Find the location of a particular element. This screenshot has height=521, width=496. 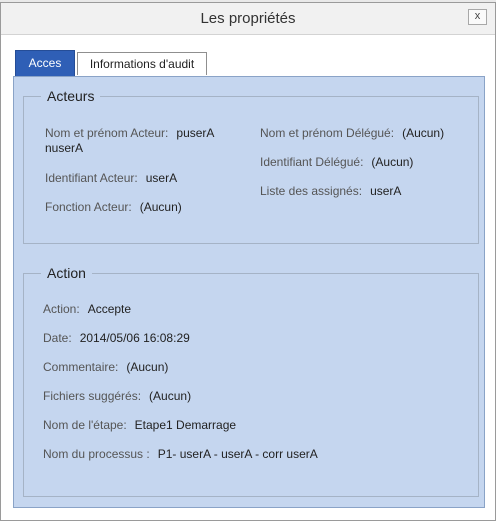

acteurs-legend: Acteurs is located at coordinates (71, 96).